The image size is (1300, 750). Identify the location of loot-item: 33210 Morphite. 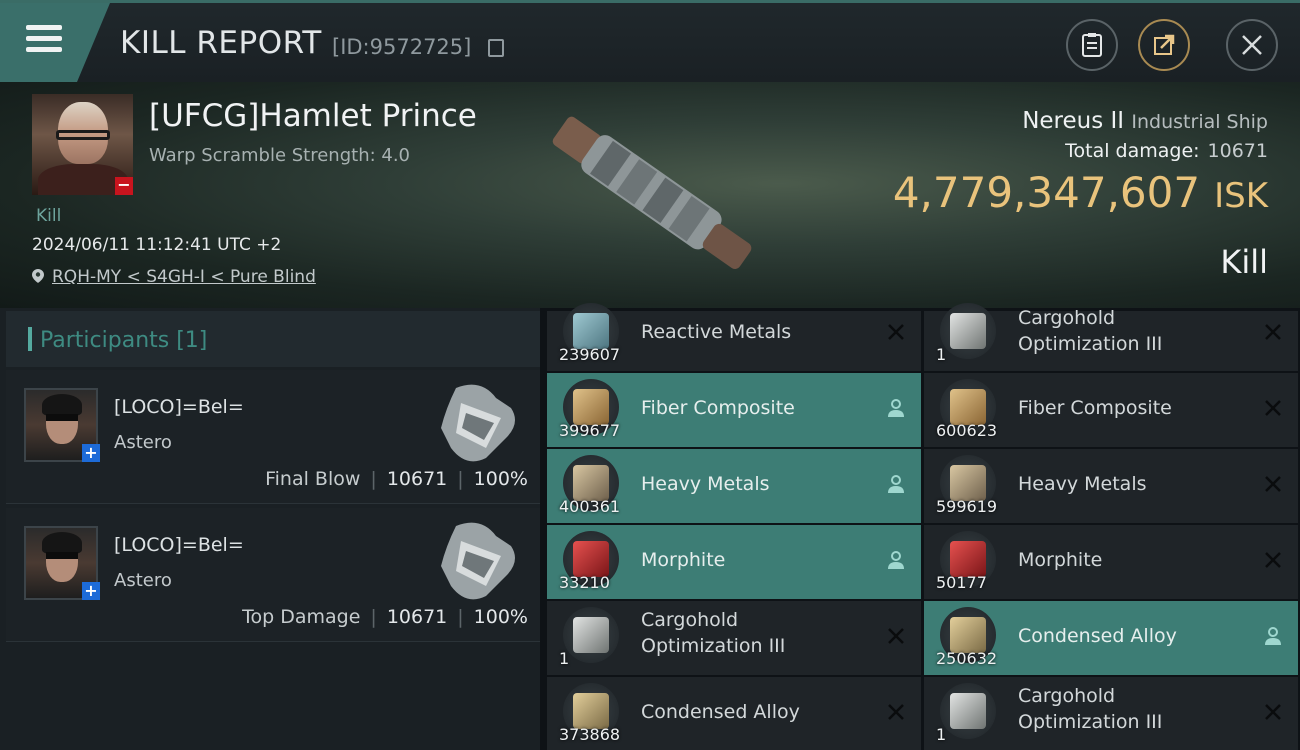
(734, 562).